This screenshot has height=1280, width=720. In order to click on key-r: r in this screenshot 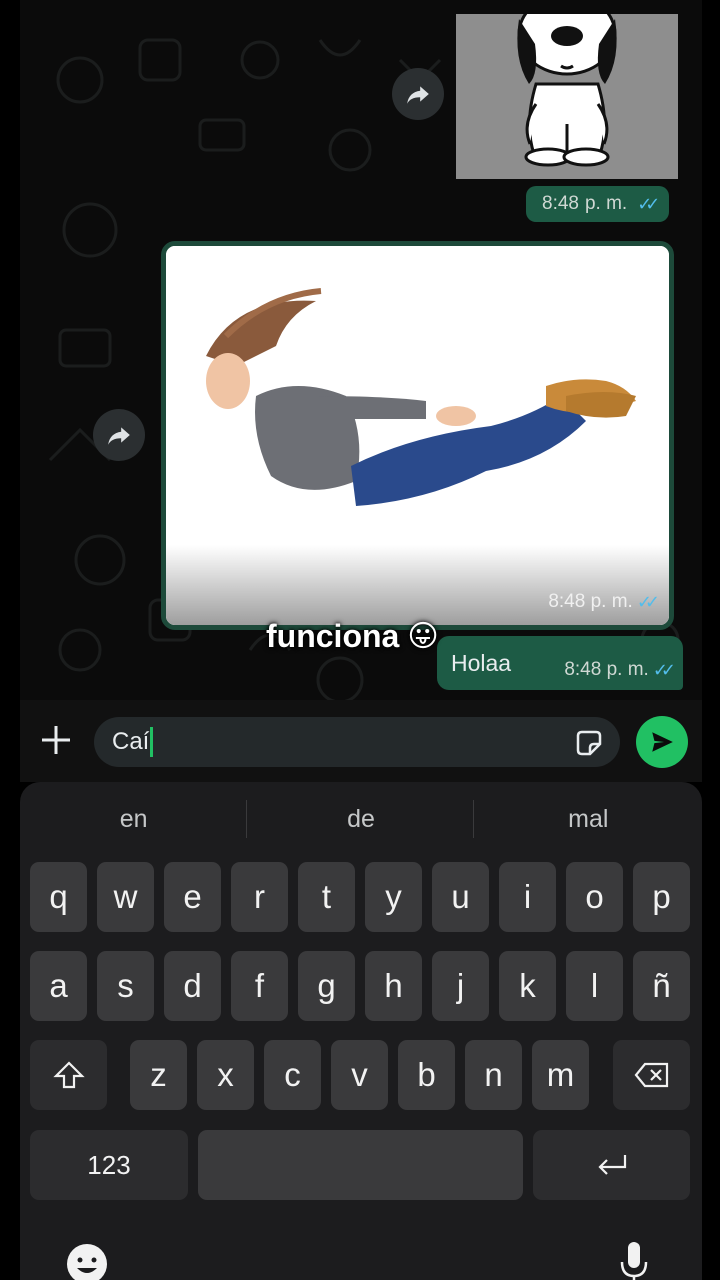, I will do `click(259, 897)`.